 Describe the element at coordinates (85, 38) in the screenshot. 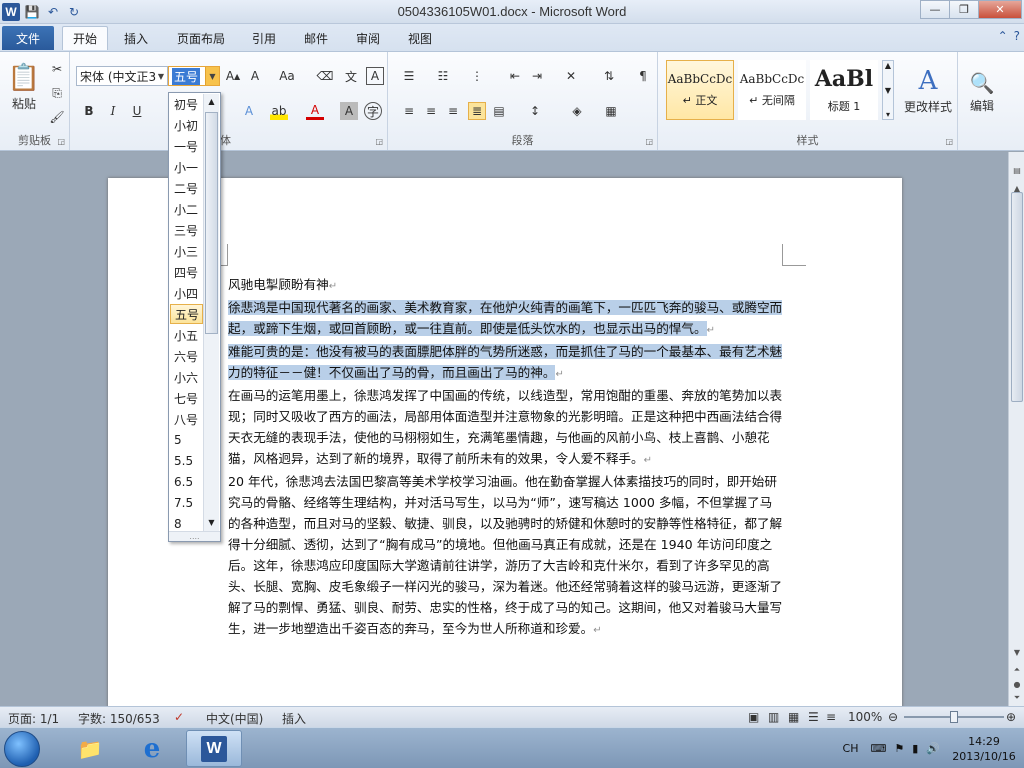

I see `tab-home: 开始` at that location.